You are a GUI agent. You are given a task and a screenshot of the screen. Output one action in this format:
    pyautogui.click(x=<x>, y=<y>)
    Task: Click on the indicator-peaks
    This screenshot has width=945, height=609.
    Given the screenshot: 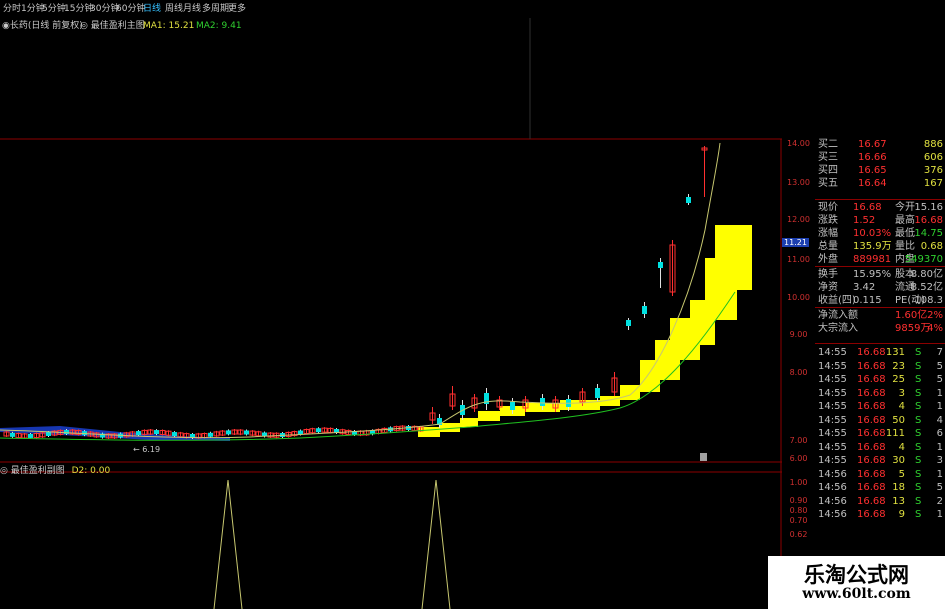 What is the action you would take?
    pyautogui.click(x=332, y=544)
    